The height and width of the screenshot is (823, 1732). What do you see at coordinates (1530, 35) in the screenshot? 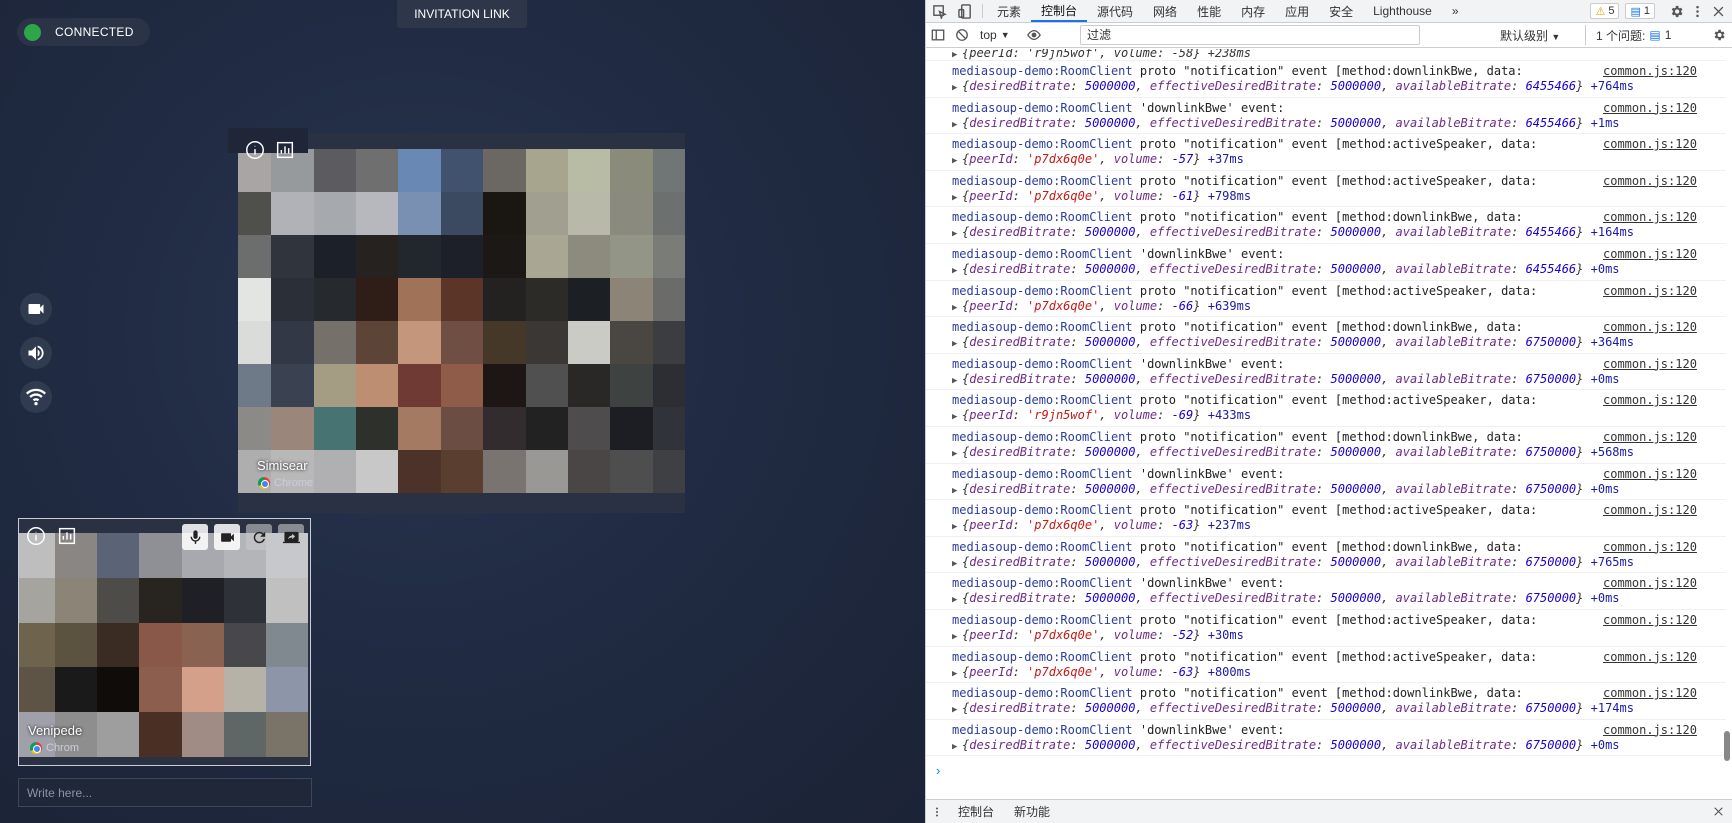
I see `log-levels-dropdown: 默认级别 ▼` at bounding box center [1530, 35].